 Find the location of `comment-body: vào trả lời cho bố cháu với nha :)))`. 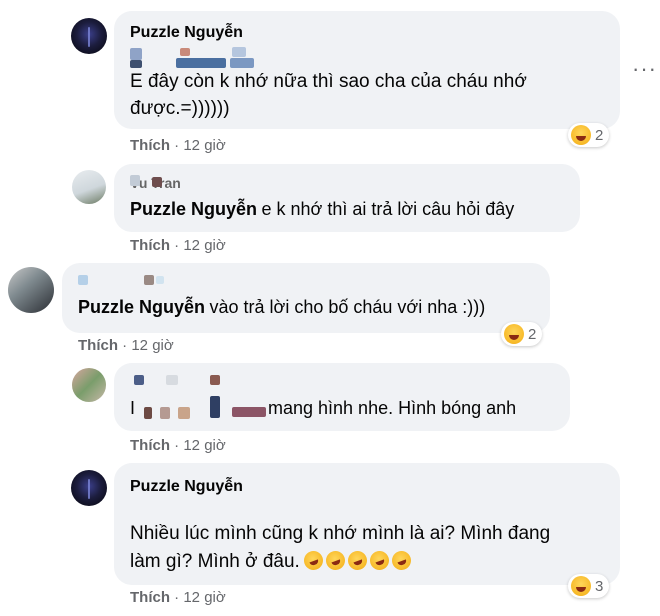

comment-body: vào trả lời cho bố cháu với nha :))) is located at coordinates (347, 307).